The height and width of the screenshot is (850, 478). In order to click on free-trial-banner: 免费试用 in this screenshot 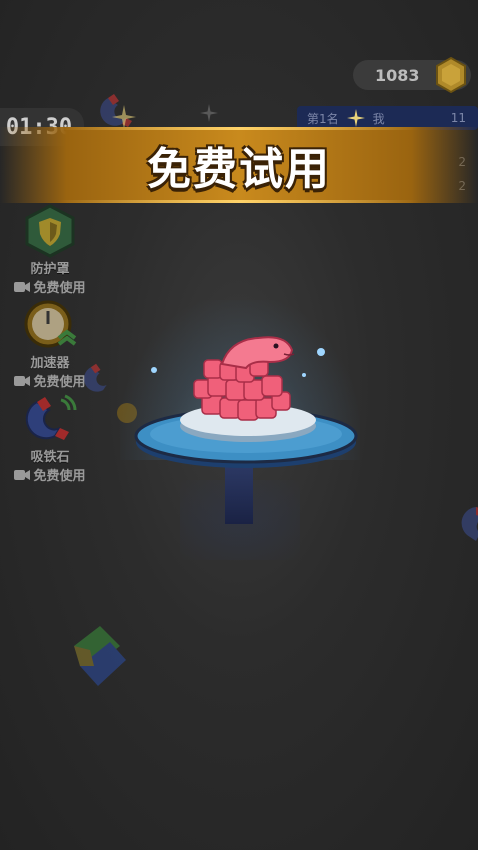, I will do `click(239, 165)`.